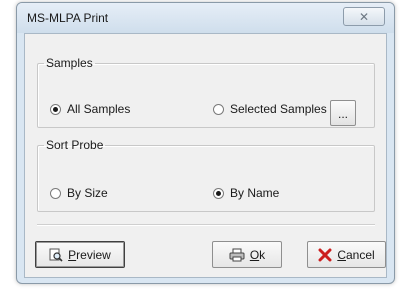 Image resolution: width=403 pixels, height=289 pixels. I want to click on preview-magnifier-icon, so click(56, 255).